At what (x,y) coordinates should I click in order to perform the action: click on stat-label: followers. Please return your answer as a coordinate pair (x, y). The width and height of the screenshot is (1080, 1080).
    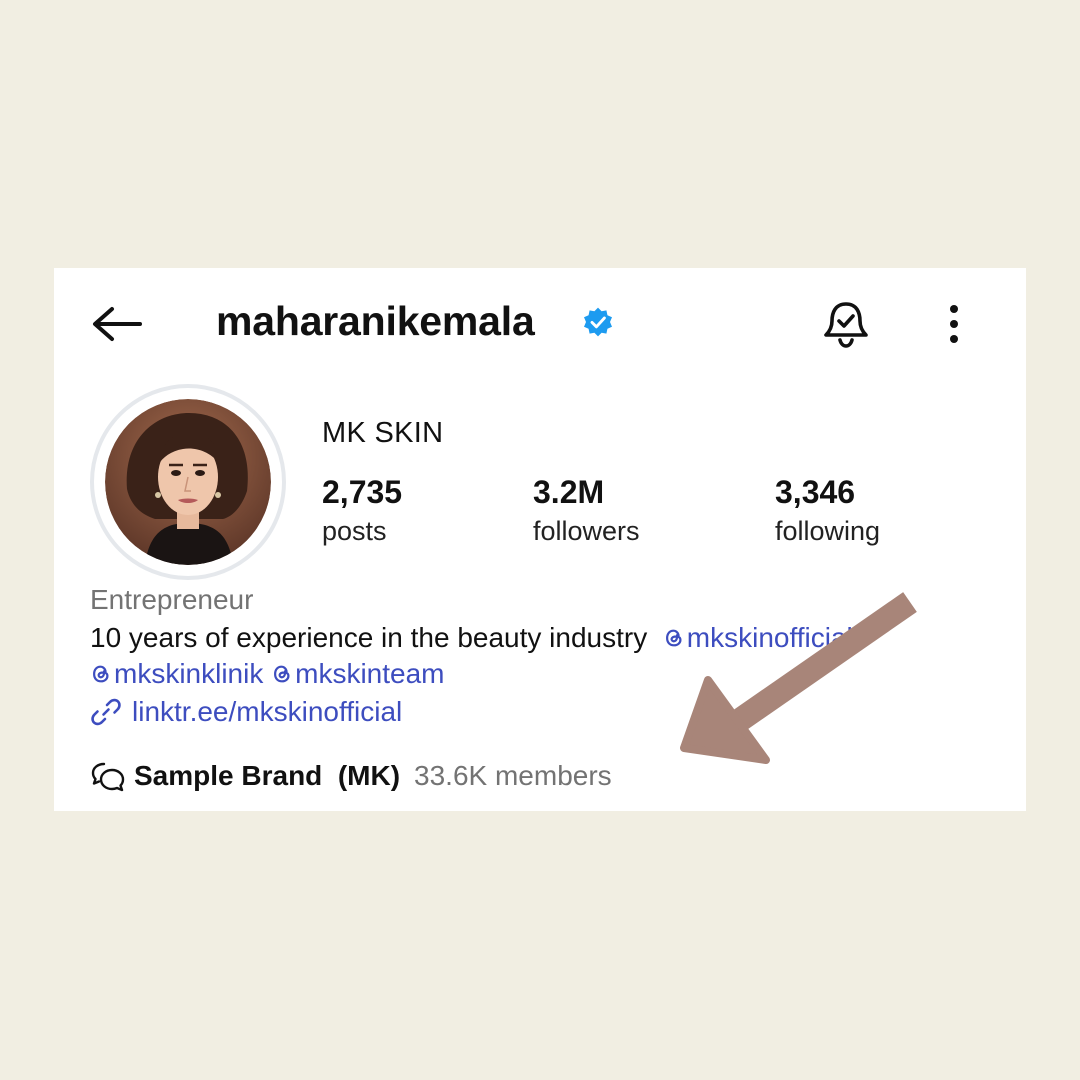
    Looking at the image, I should click on (586, 531).